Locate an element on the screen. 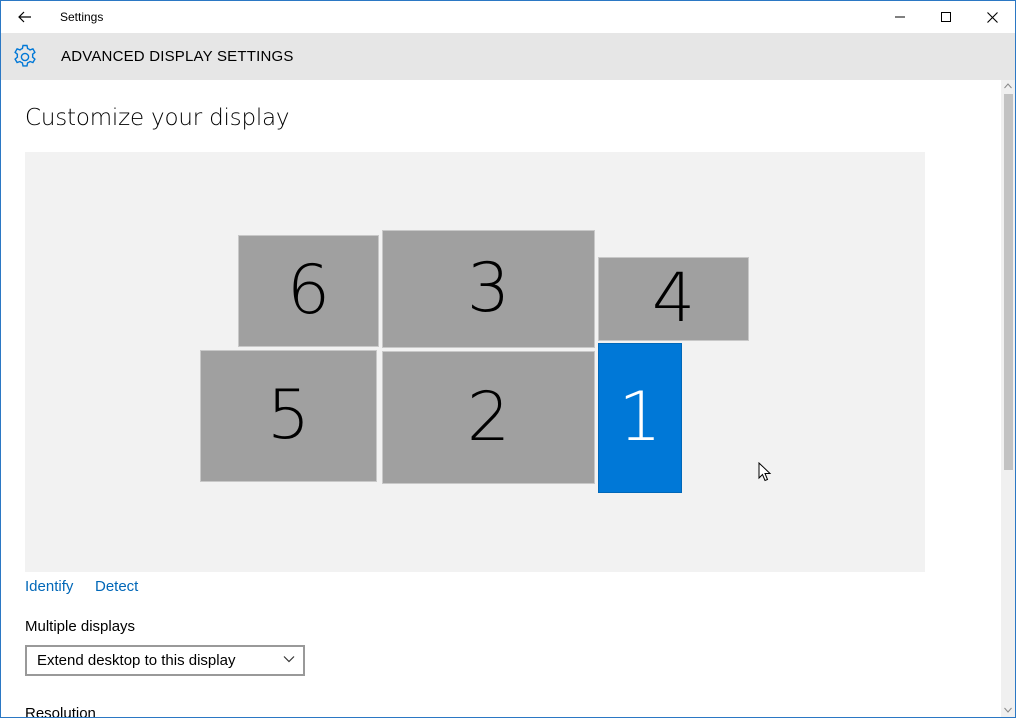 The width and height of the screenshot is (1016, 718). detect-link: Detect is located at coordinates (116, 586).